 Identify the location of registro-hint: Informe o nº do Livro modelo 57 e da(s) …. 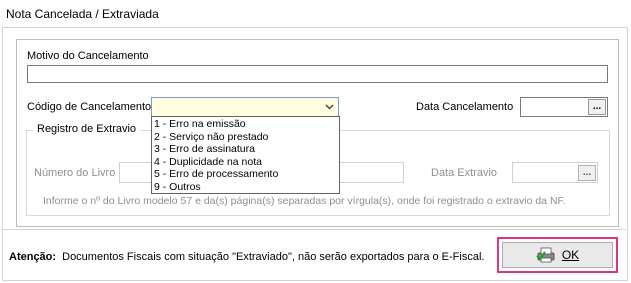
(304, 201).